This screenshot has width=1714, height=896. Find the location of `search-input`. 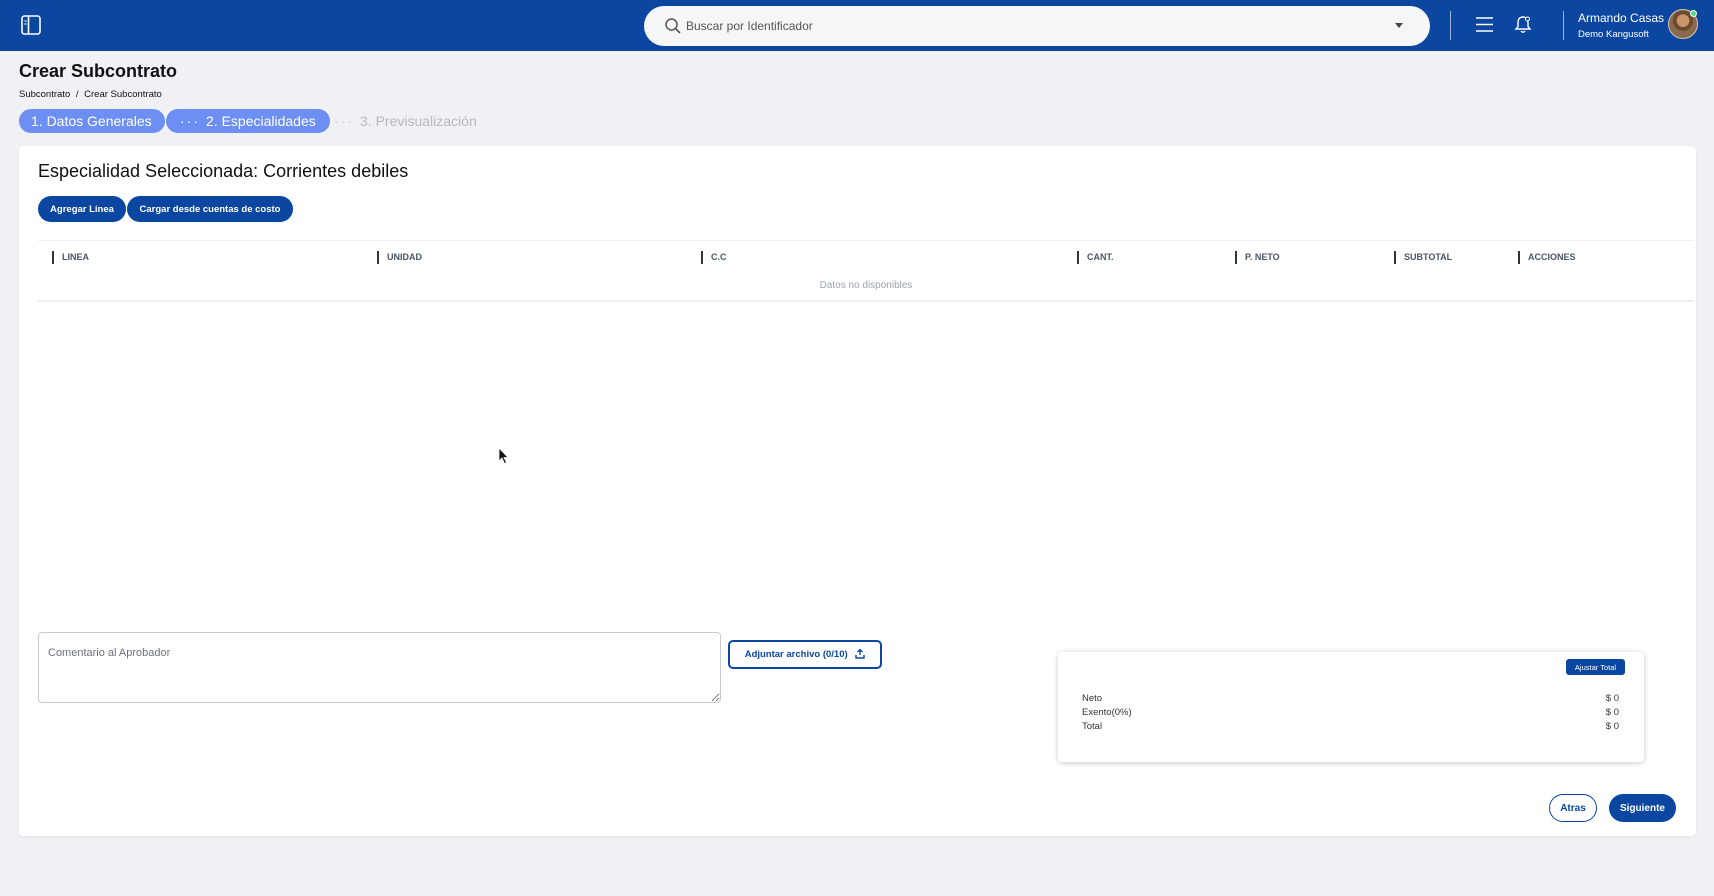

search-input is located at coordinates (1026, 26).